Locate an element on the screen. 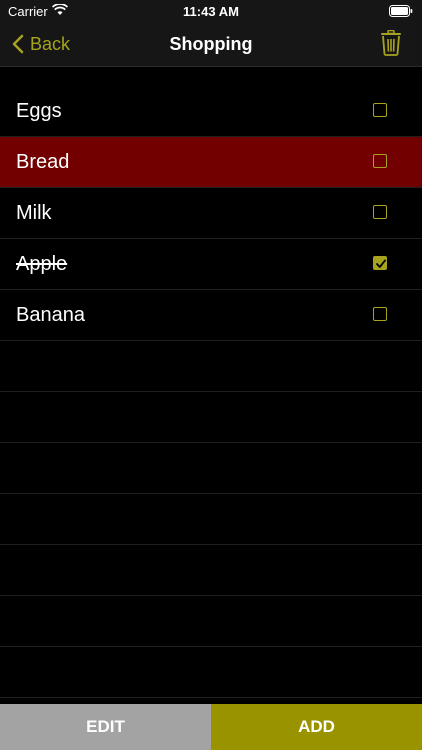  list-item-banana: Banana is located at coordinates (211, 315).